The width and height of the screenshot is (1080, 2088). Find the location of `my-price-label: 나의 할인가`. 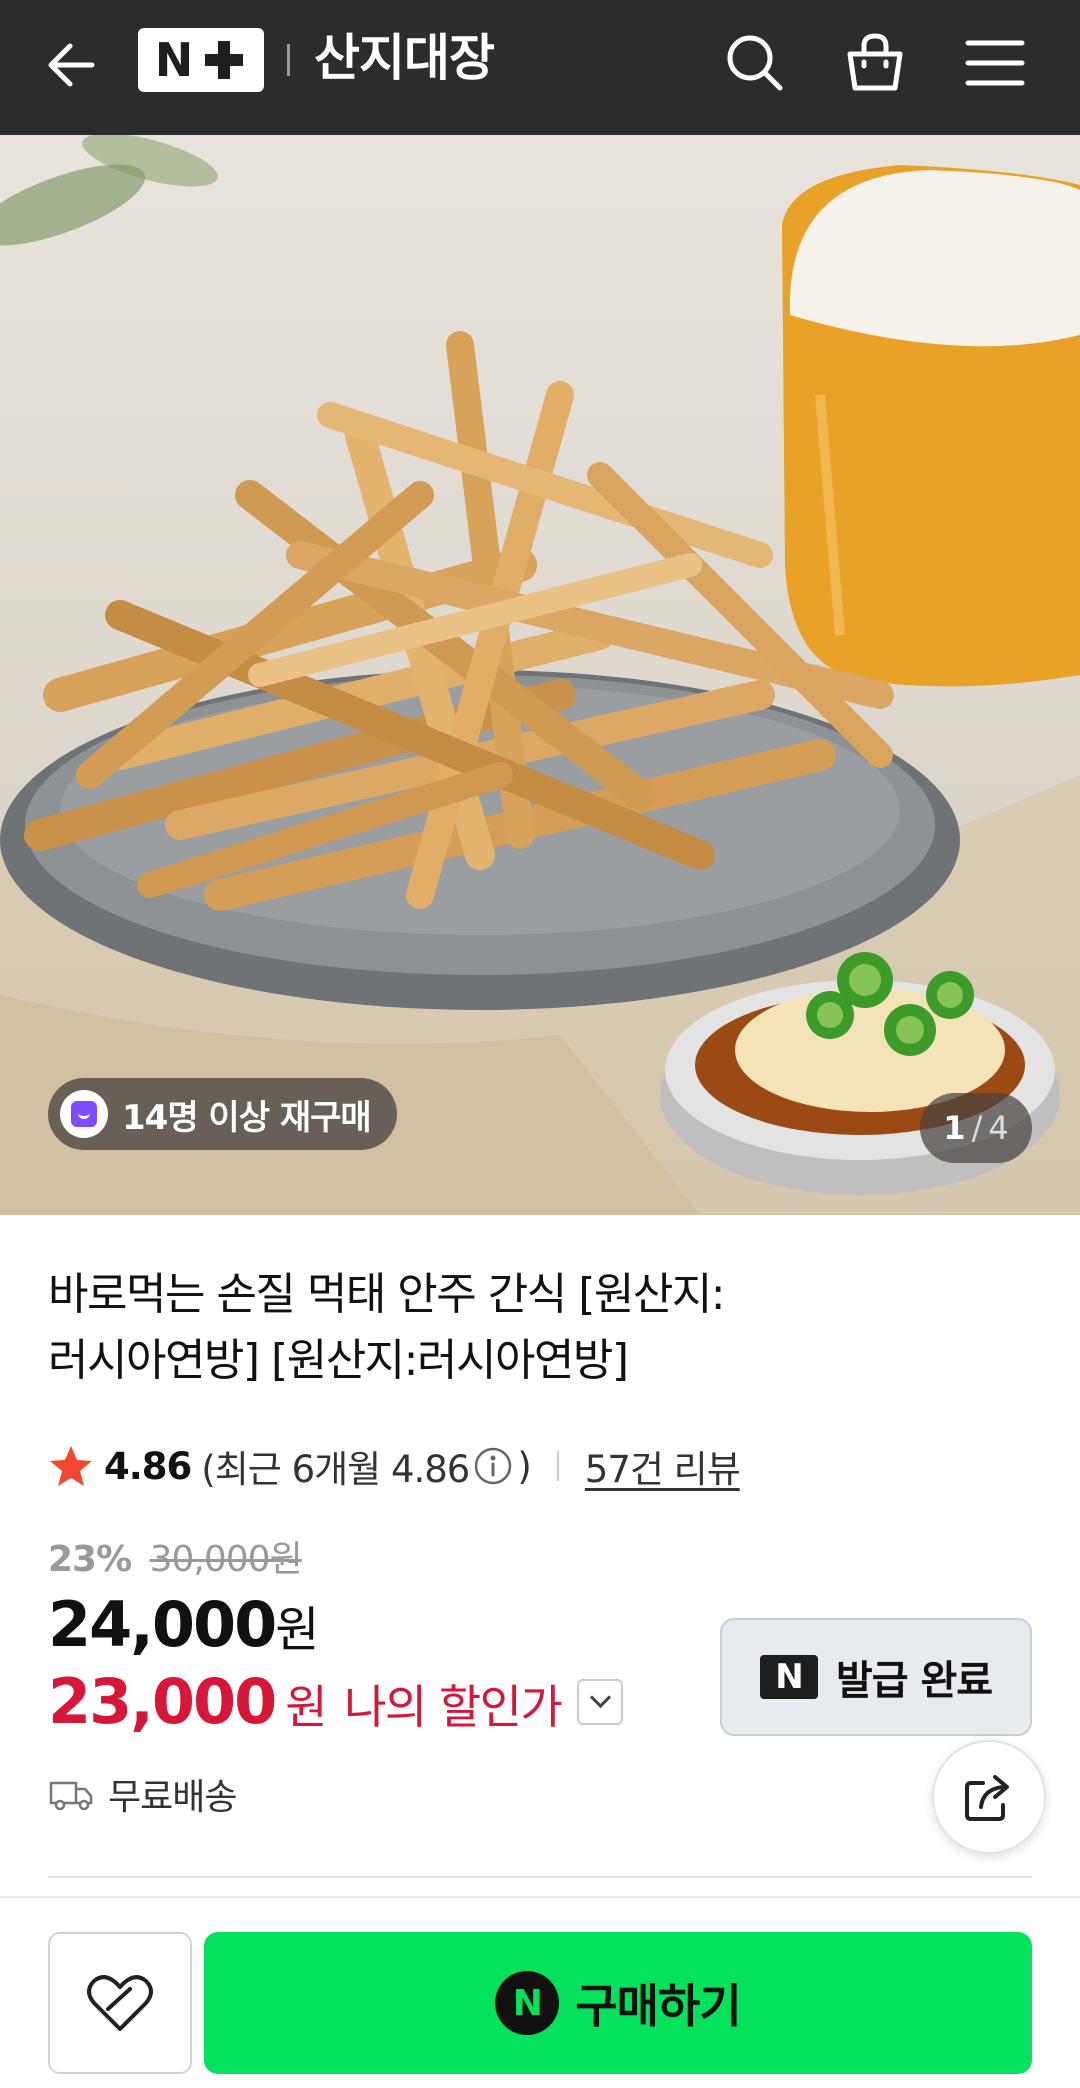

my-price-label: 나의 할인가 is located at coordinates (453, 1707).